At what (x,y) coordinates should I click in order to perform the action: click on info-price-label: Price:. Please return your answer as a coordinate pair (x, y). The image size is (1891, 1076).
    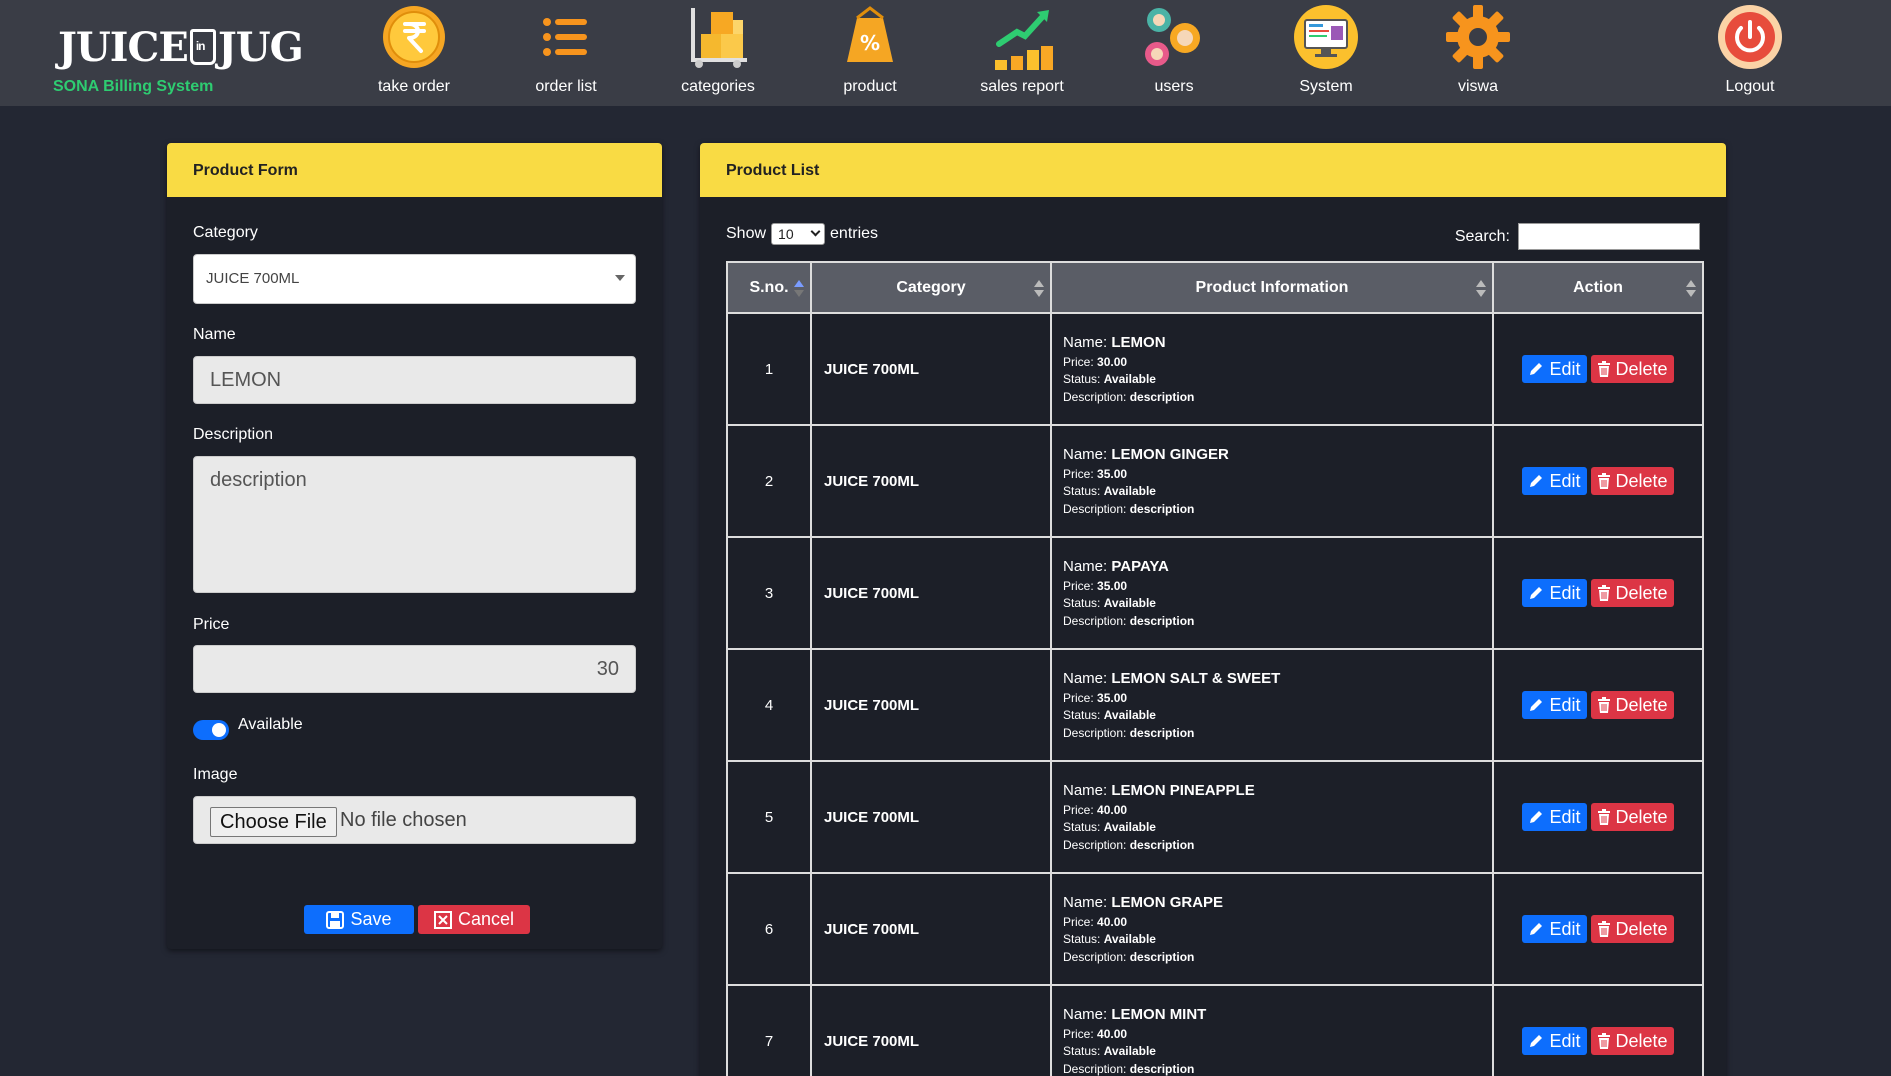
    Looking at the image, I should click on (1078, 697).